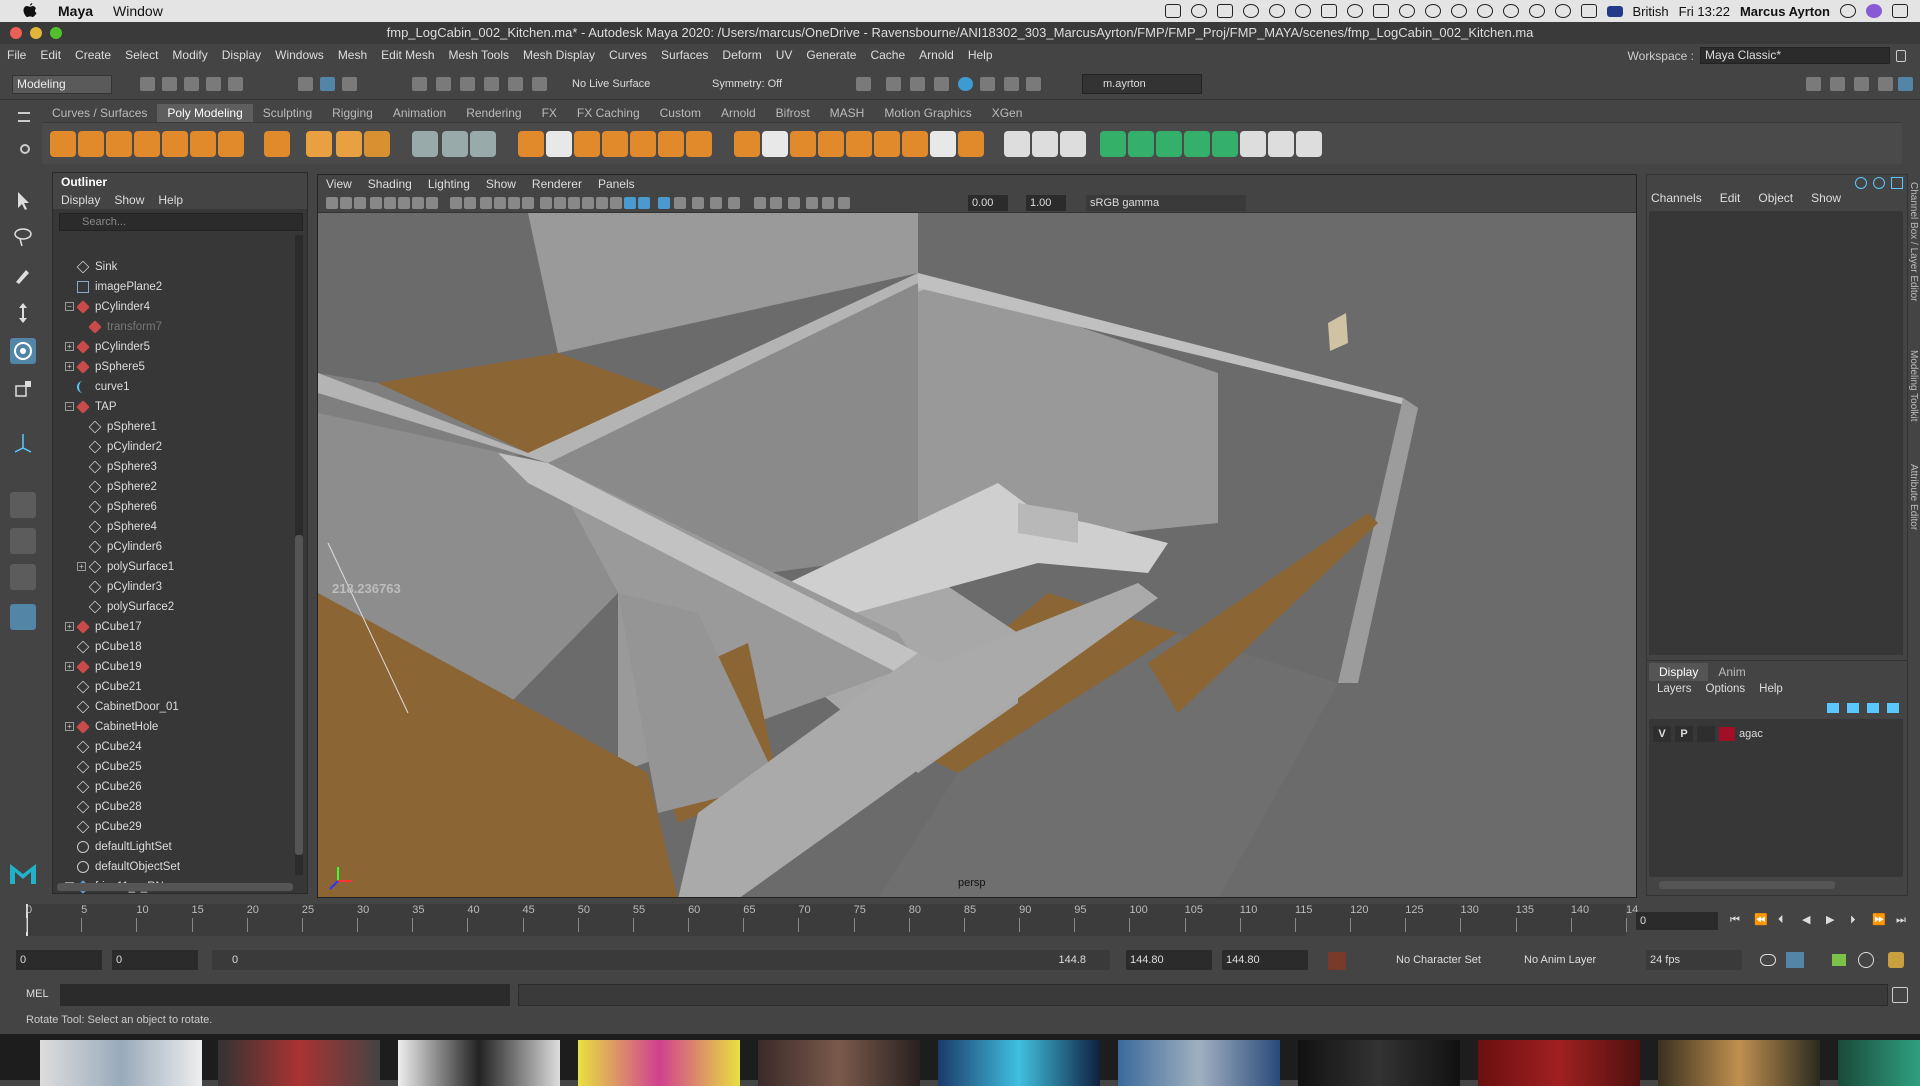  Describe the element at coordinates (1281, 144) in the screenshot. I see `cut-uv-icon` at that location.